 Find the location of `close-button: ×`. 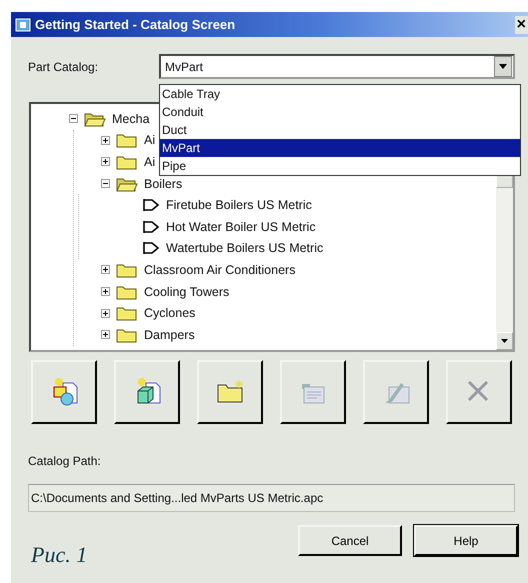

close-button: × is located at coordinates (521, 25).